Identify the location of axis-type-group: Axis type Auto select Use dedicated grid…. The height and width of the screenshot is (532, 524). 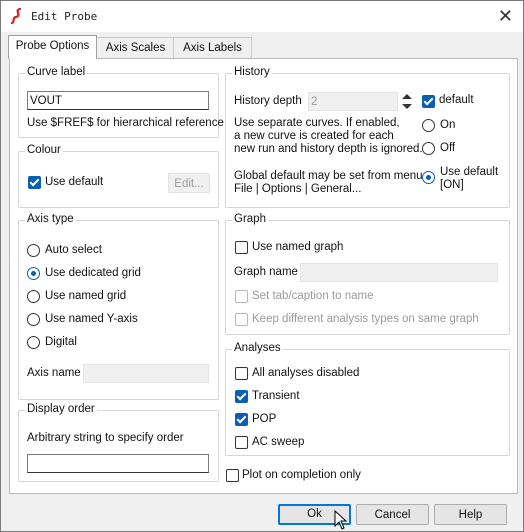
(118, 306).